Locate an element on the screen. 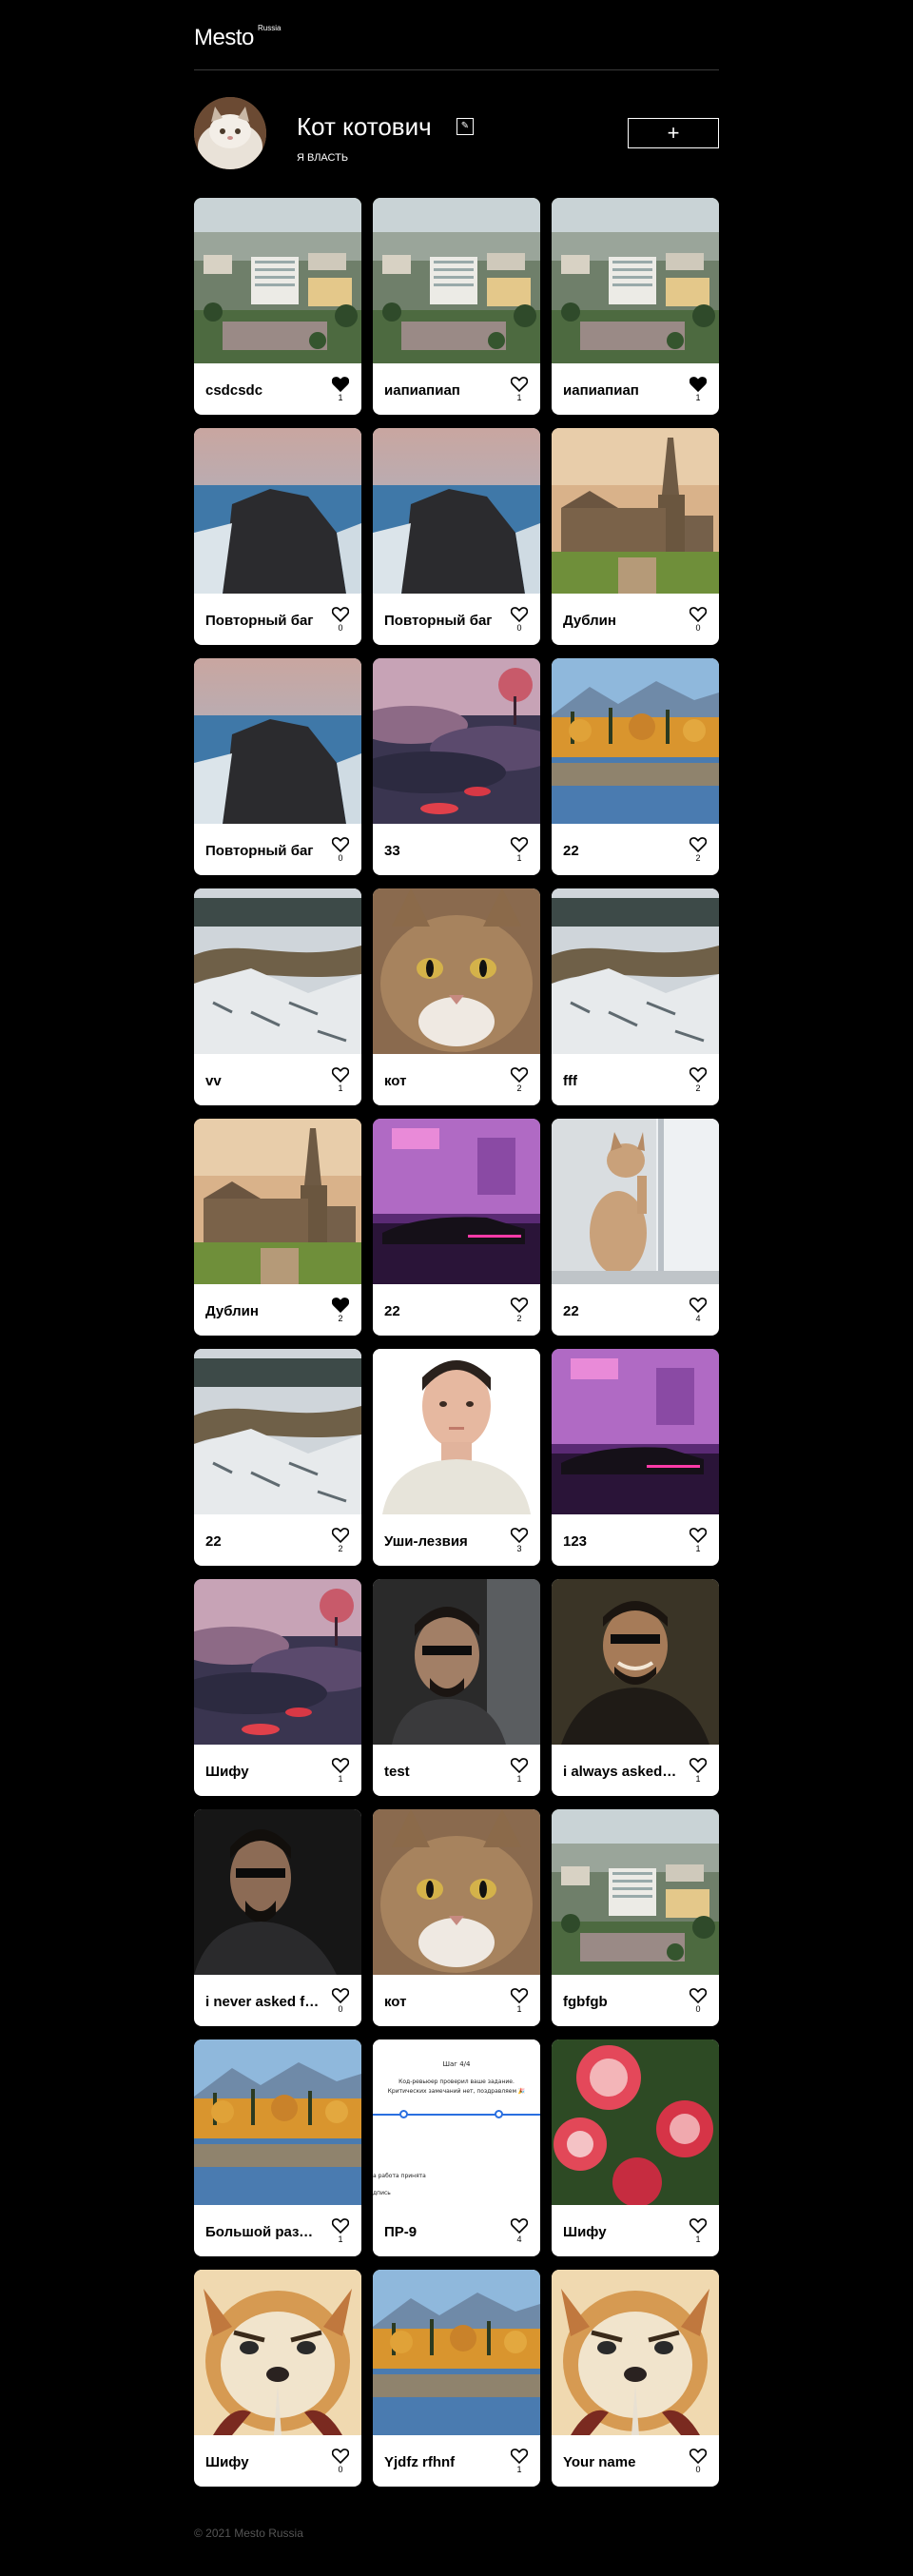  card: fff 2 is located at coordinates (635, 997).